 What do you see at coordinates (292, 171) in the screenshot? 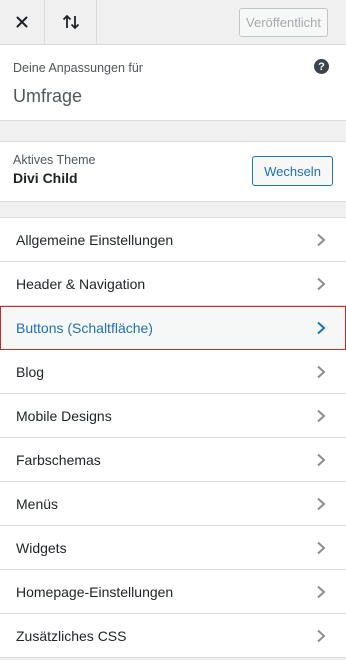
I see `change-theme-button: Wechseln` at bounding box center [292, 171].